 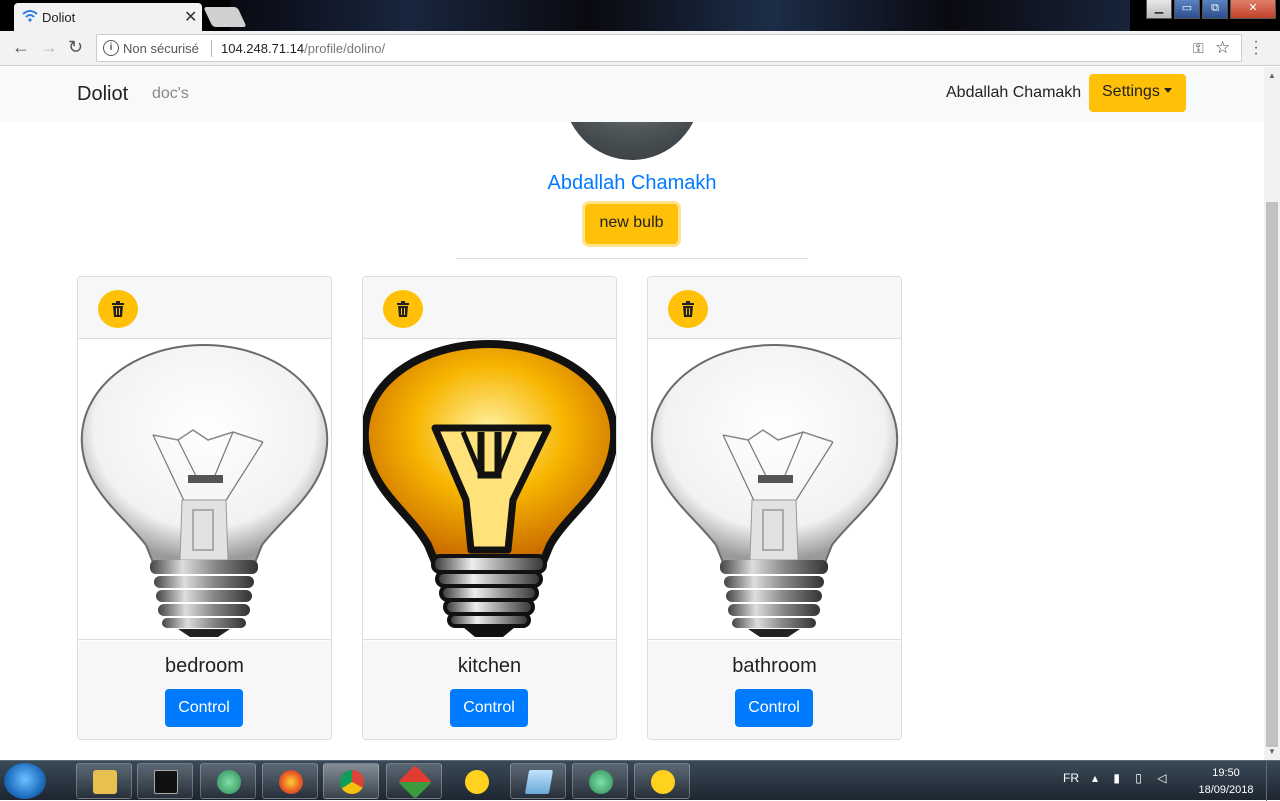 I want to click on navbar-brand: Doliot, so click(x=102, y=94).